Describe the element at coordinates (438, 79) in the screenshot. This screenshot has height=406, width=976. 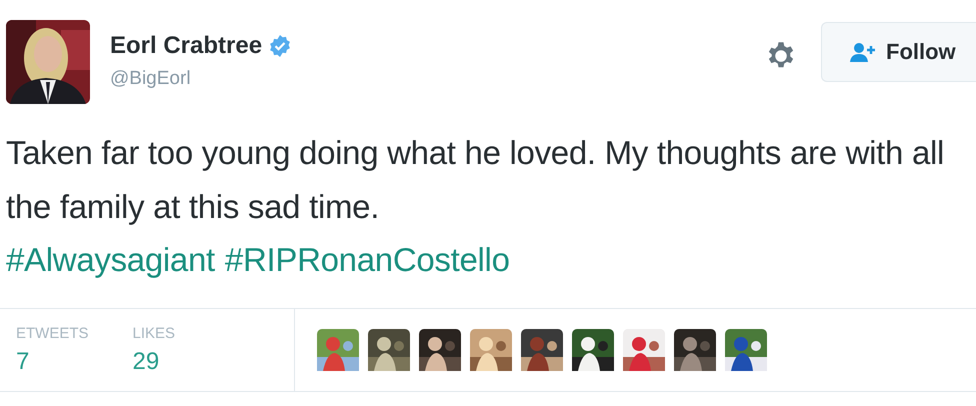
I see `author-handle: @BigEorl` at that location.